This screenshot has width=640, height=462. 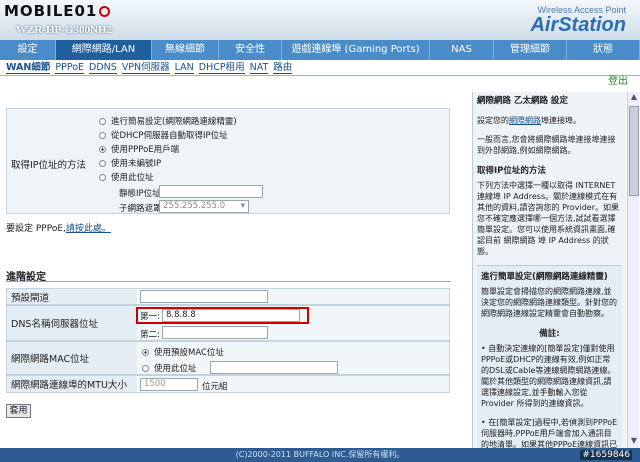 I want to click on apply-button: 套用, so click(x=18, y=411).